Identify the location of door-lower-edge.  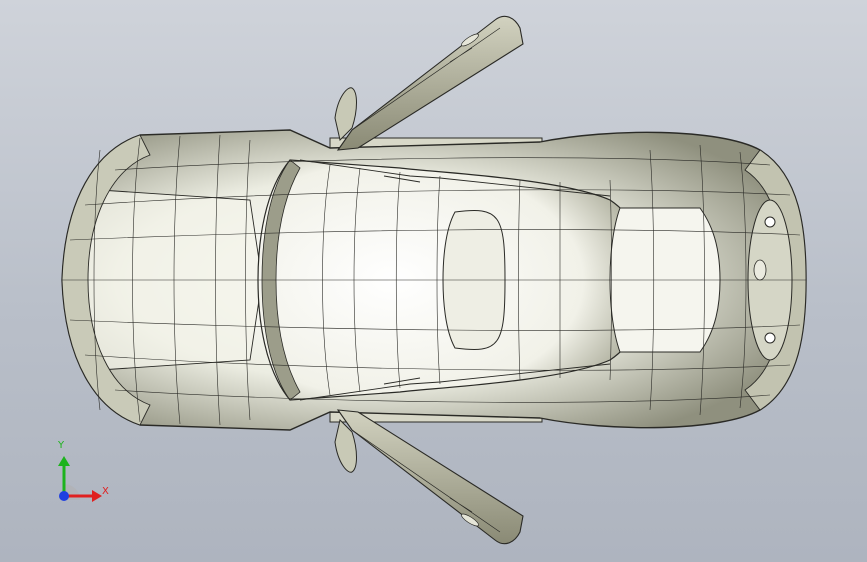
(426, 481).